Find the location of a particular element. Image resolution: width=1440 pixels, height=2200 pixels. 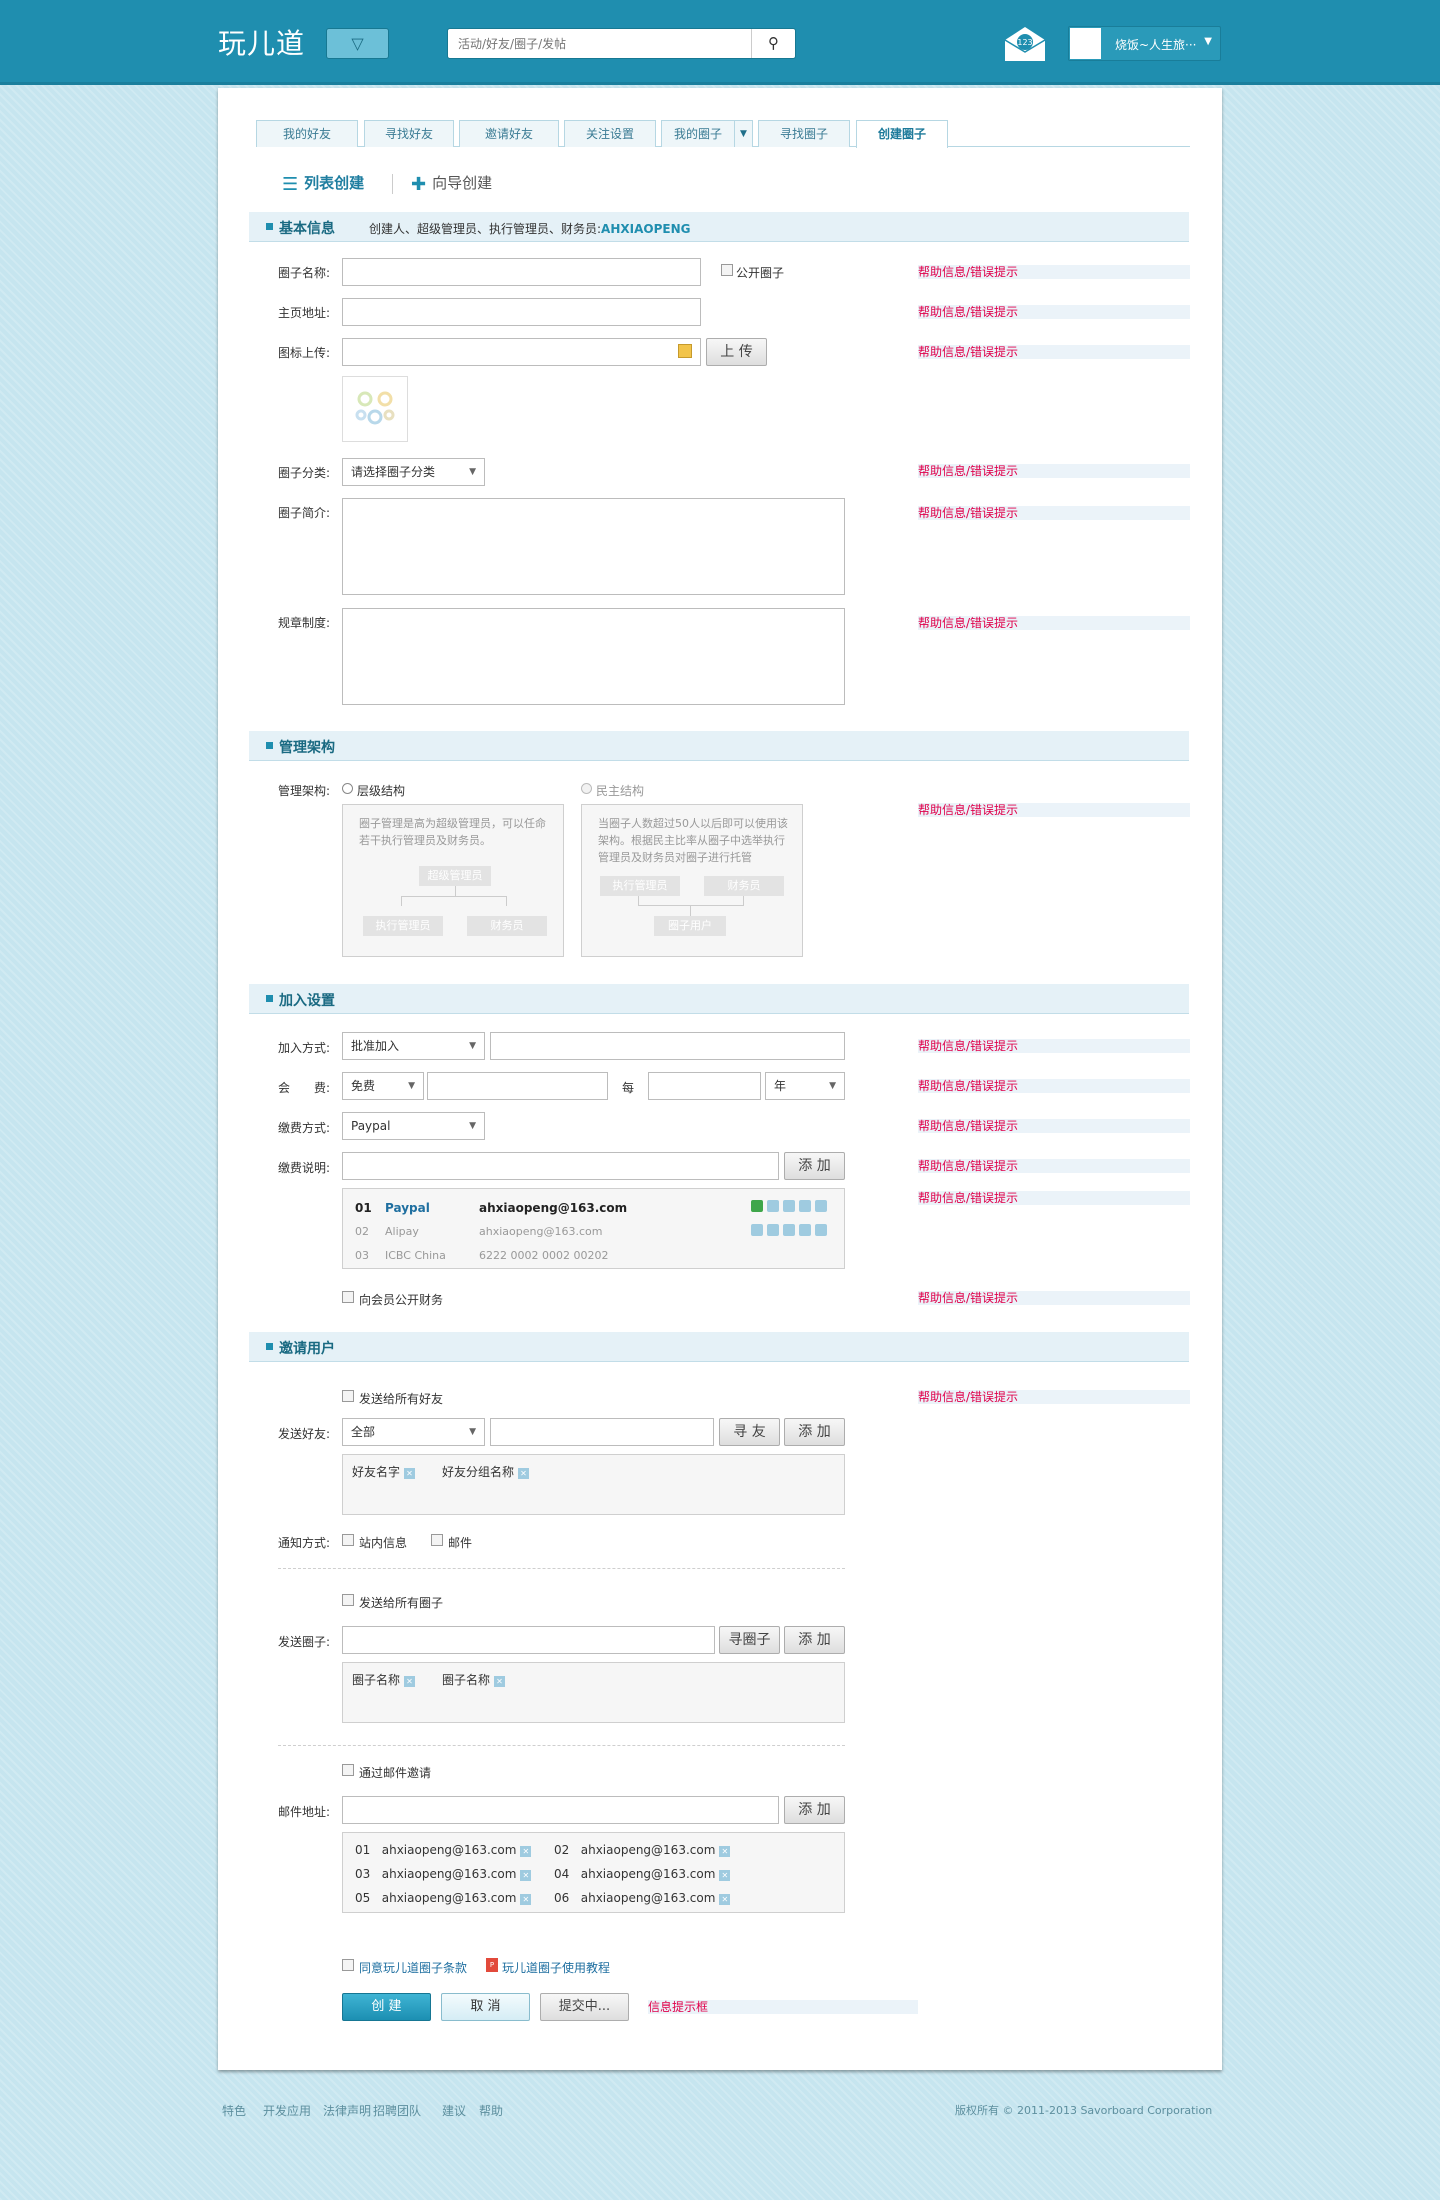

rules-textarea is located at coordinates (593, 656).